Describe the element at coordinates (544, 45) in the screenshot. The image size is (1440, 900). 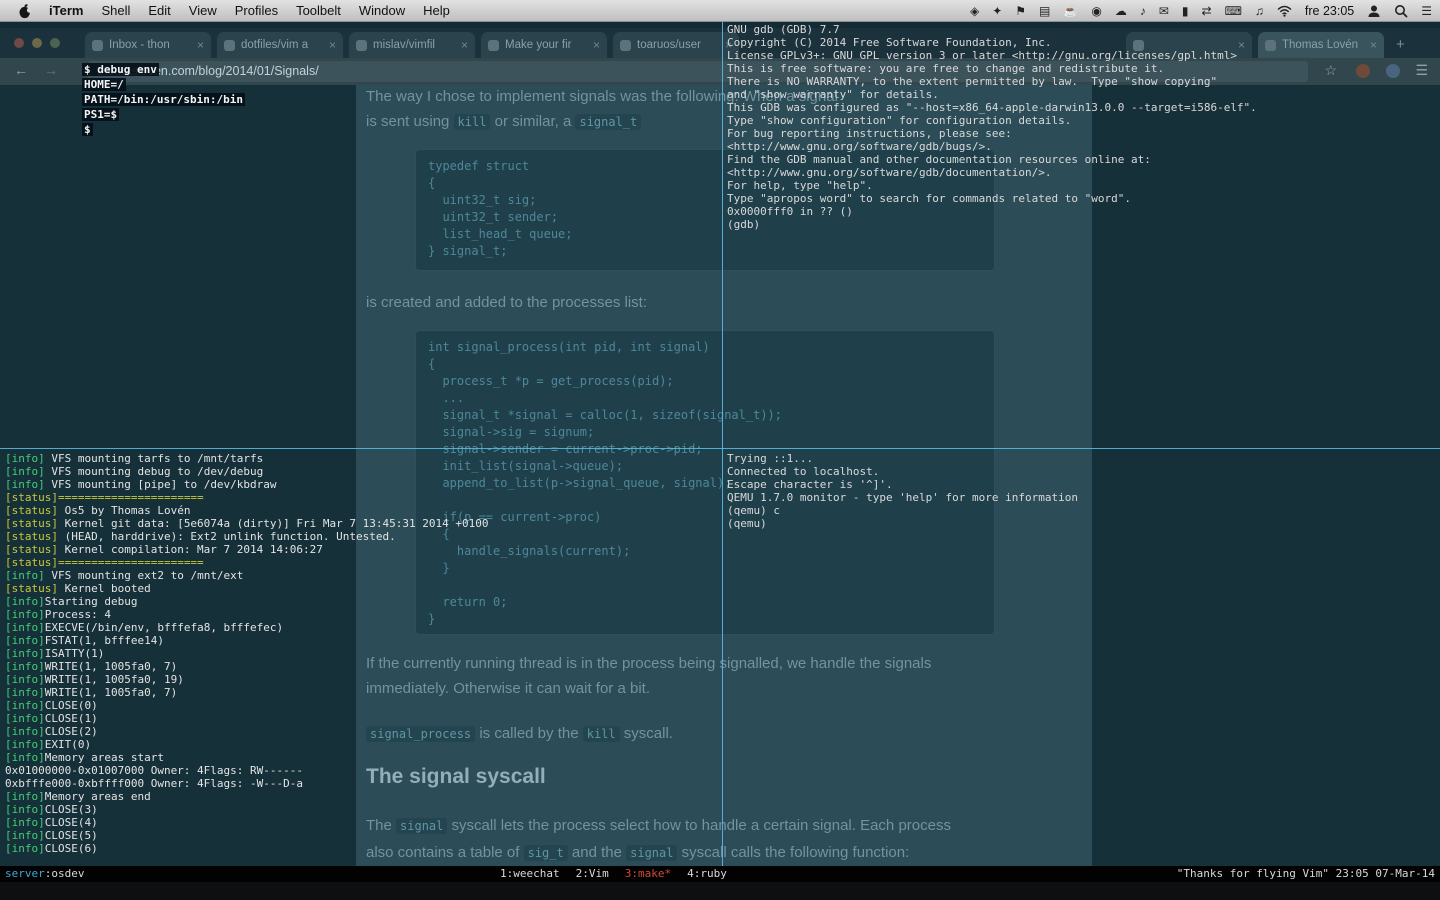
I see `browser-tab: Make your fir ×` at that location.